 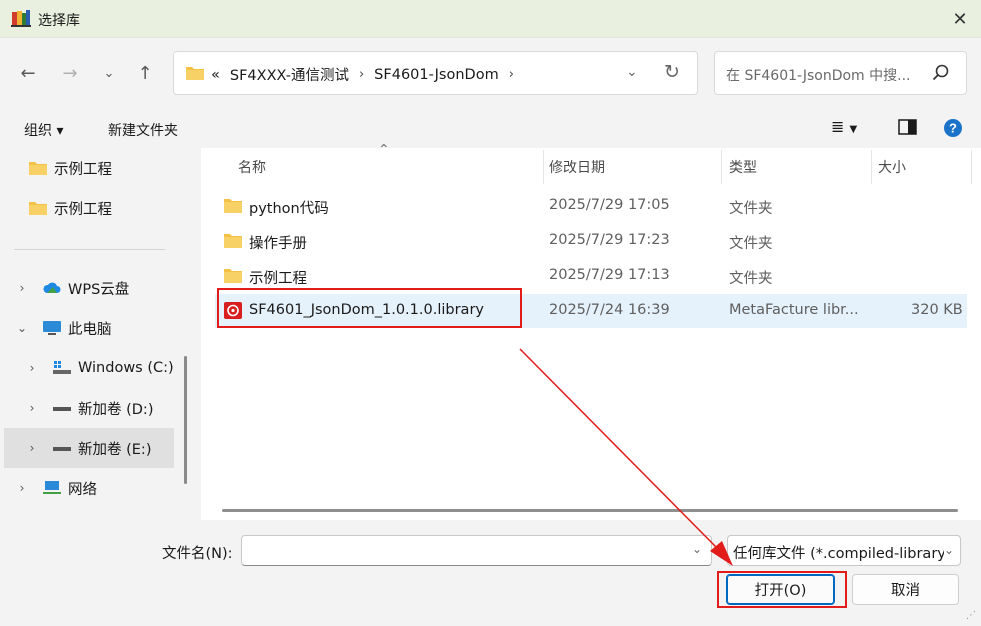 I want to click on filename-input, so click(x=476, y=550).